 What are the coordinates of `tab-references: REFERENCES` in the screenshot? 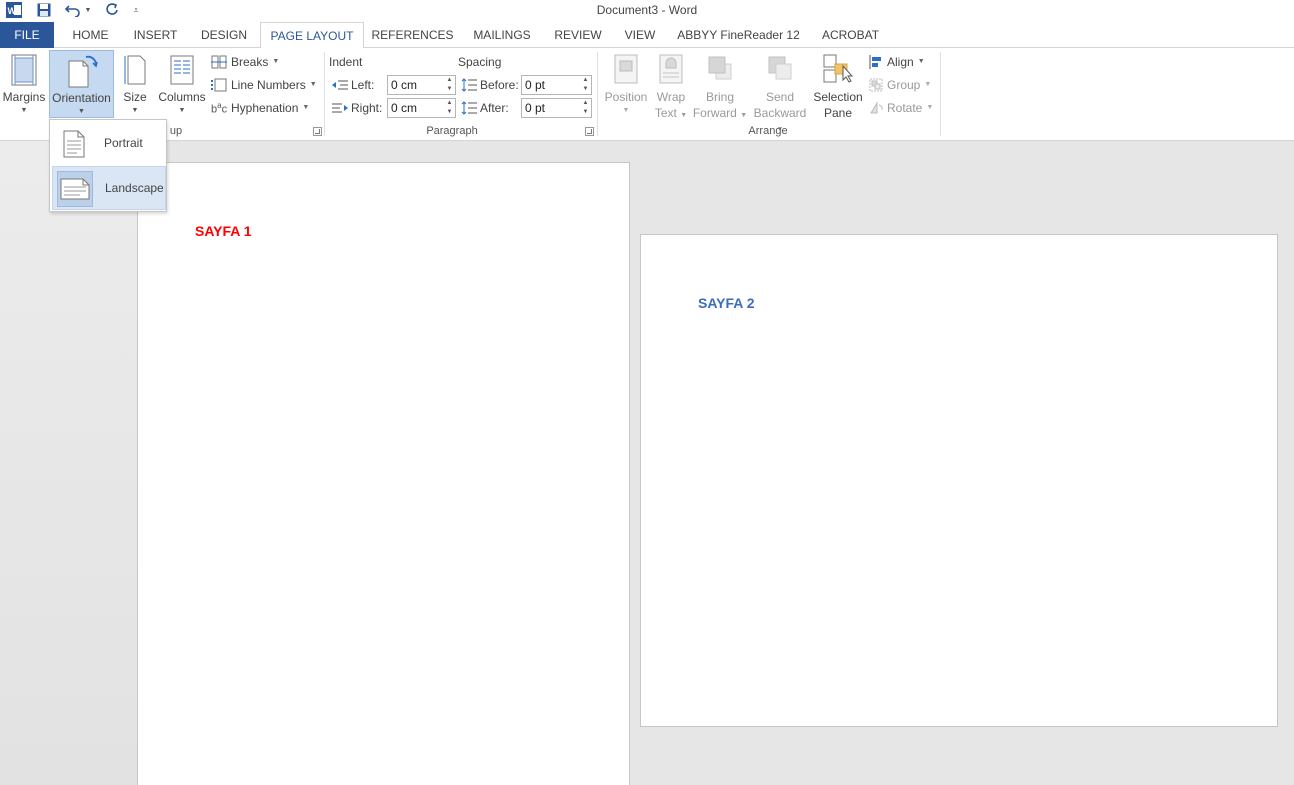 It's located at (412, 35).